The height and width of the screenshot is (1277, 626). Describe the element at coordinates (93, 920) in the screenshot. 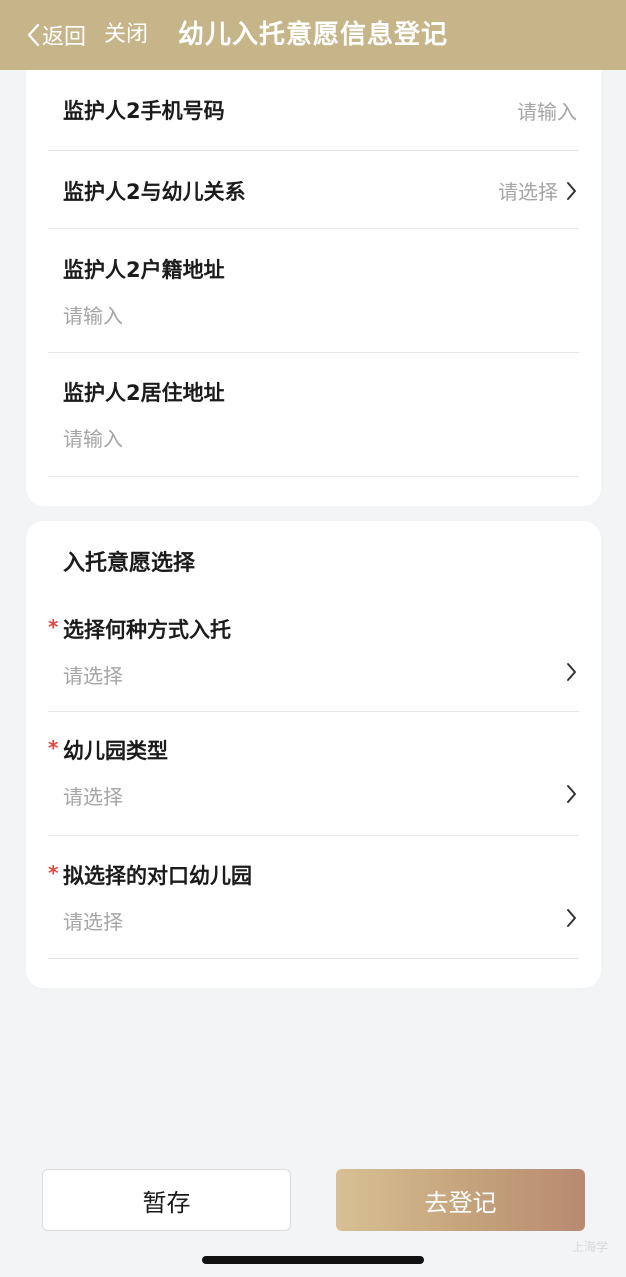

I see `target-kindergarten-select: 请选择` at that location.